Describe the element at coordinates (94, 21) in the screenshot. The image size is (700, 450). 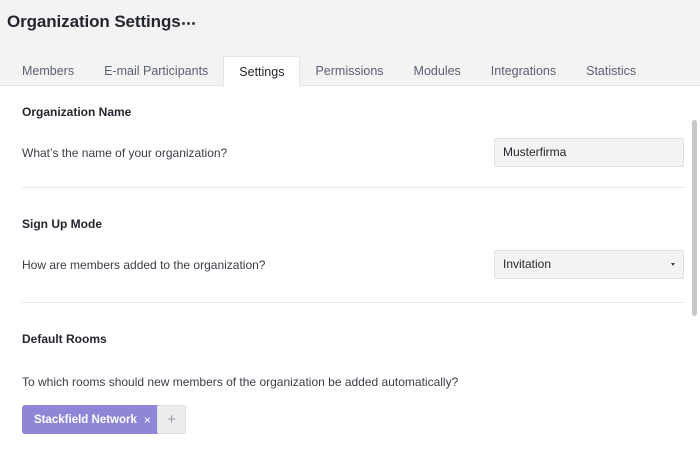
I see `page-title: Organization Settings` at that location.